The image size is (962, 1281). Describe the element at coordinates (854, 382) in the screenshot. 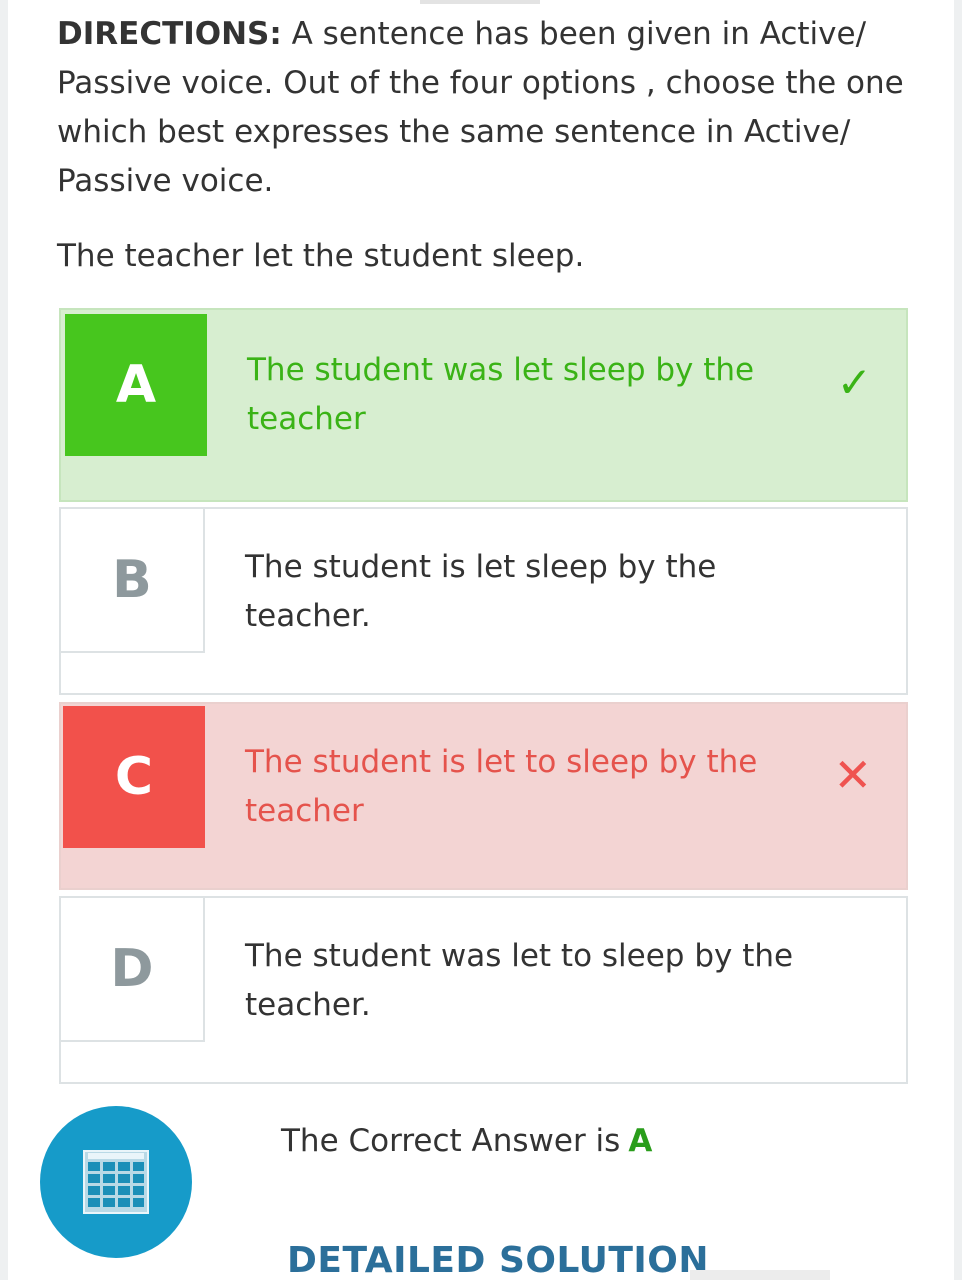

I see `check-icon: ✓` at that location.